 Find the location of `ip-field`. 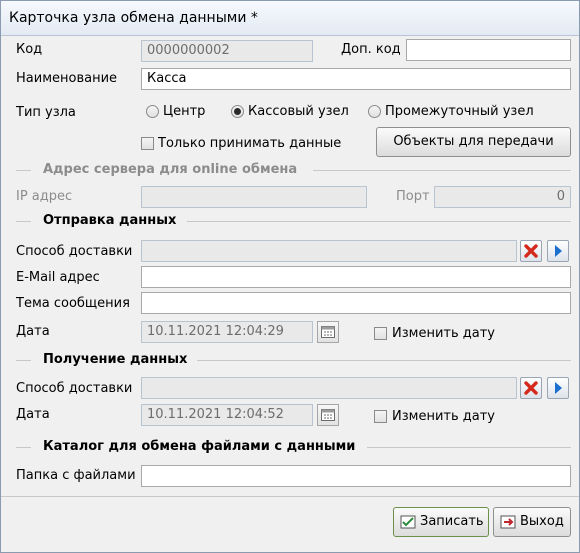

ip-field is located at coordinates (254, 197).